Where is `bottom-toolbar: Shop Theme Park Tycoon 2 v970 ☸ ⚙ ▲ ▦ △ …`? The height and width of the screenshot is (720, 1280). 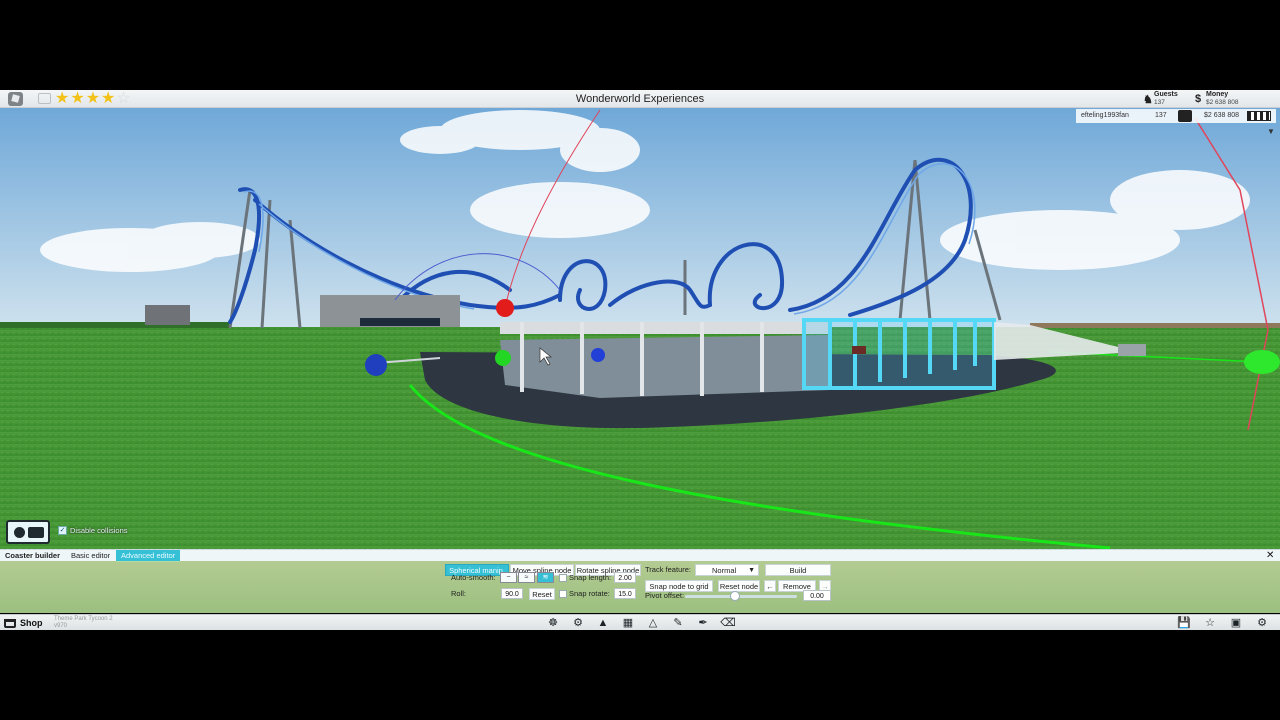 bottom-toolbar: Shop Theme Park Tycoon 2 v970 ☸ ⚙ ▲ ▦ △ … is located at coordinates (640, 622).